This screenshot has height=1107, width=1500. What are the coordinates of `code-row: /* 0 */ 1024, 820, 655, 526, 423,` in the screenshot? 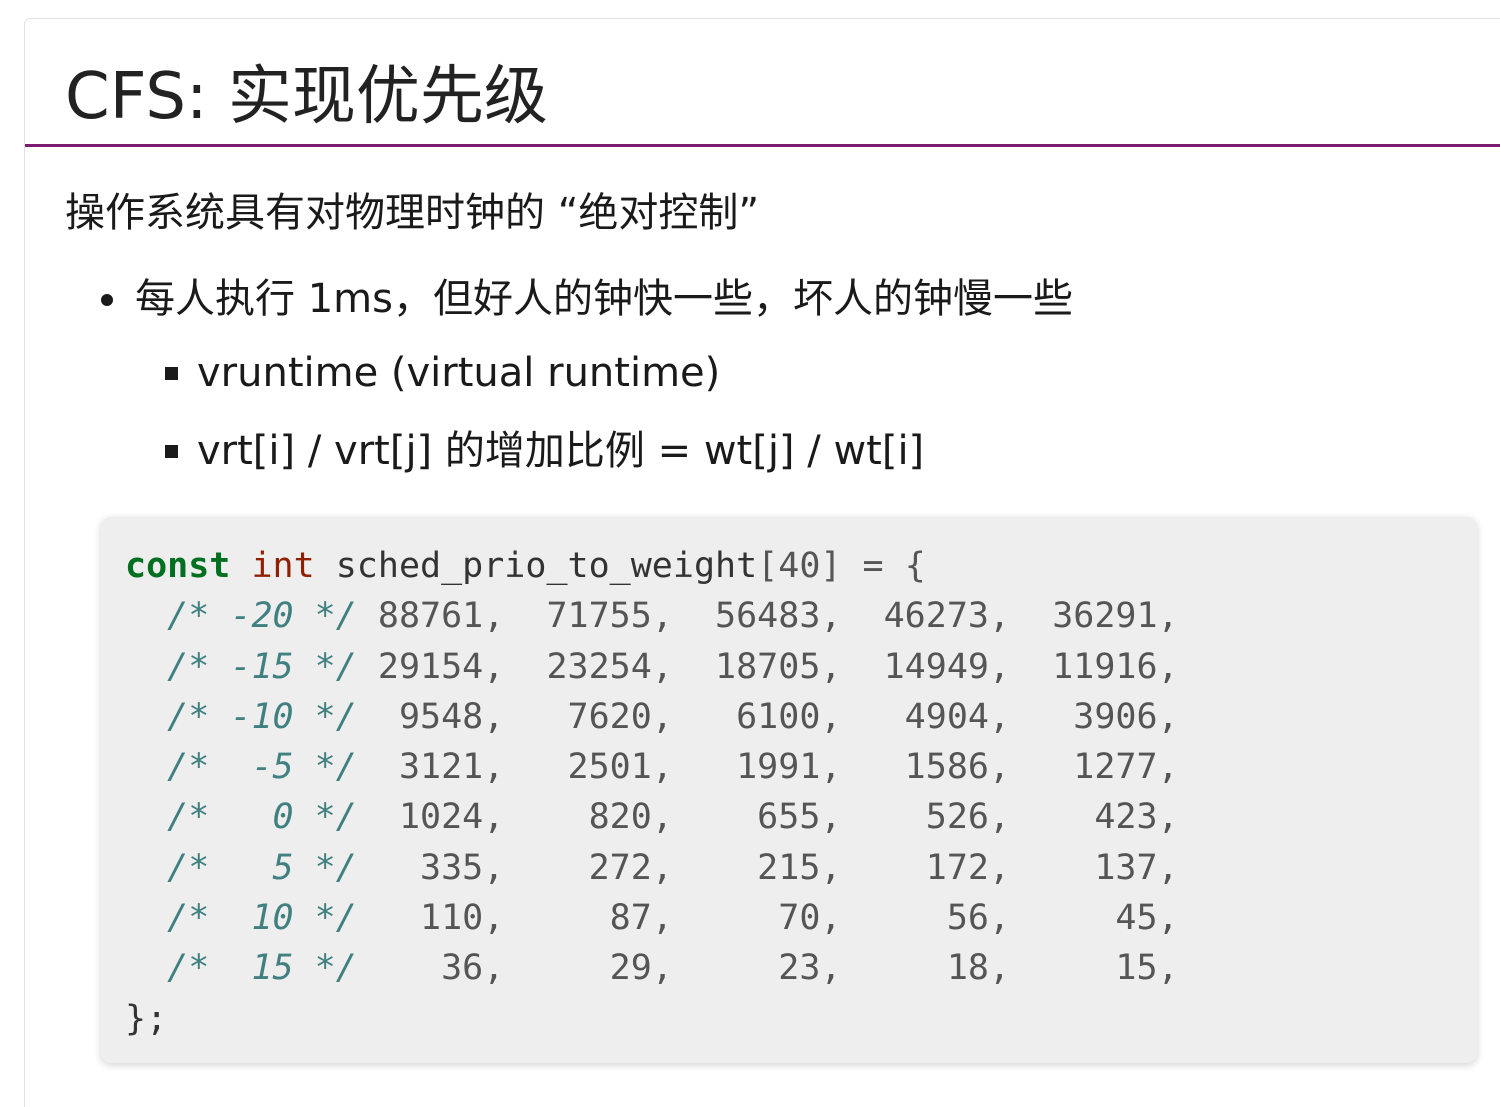 It's located at (652, 817).